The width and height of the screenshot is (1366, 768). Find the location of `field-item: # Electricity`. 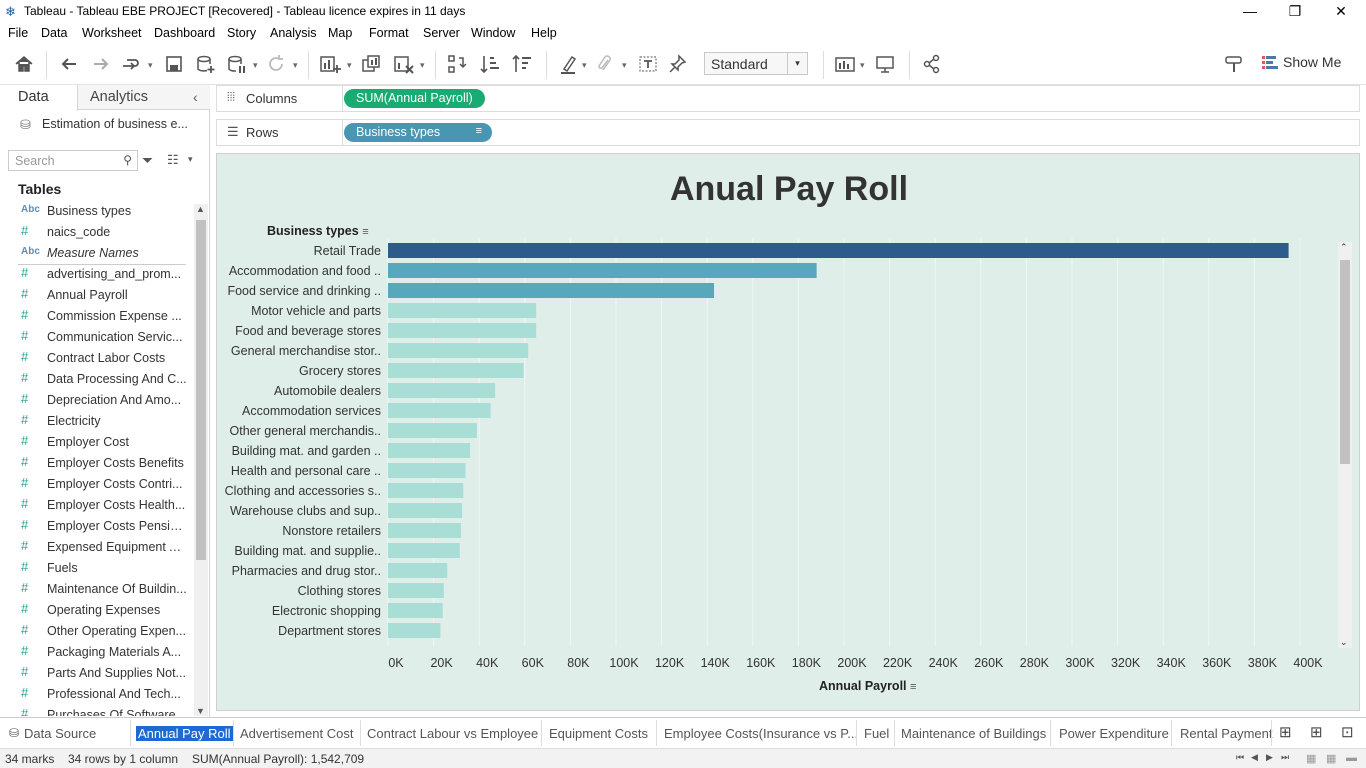

field-item: # Electricity is located at coordinates (96, 421).